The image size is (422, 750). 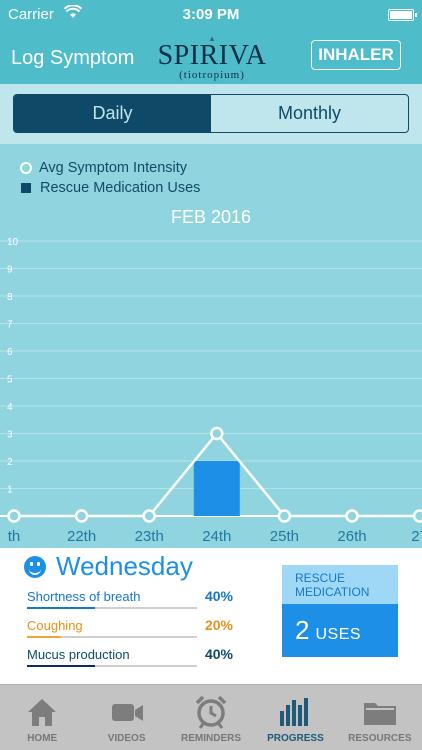 I want to click on bar-chart-icon, so click(x=295, y=712).